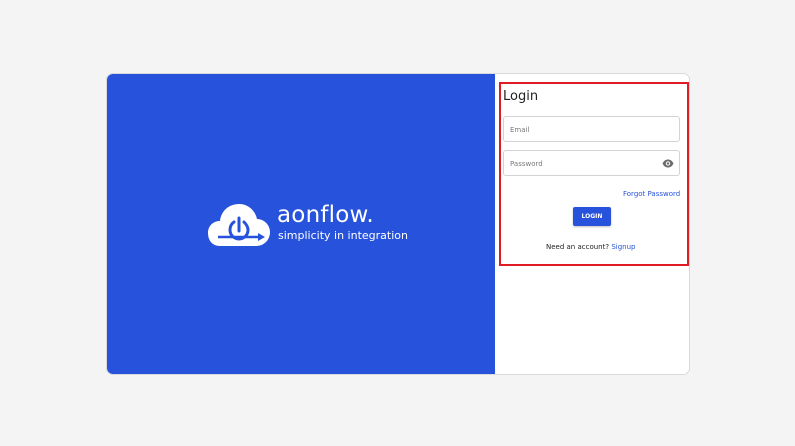  Describe the element at coordinates (578, 247) in the screenshot. I see `signup-prompt: Need an account?` at that location.